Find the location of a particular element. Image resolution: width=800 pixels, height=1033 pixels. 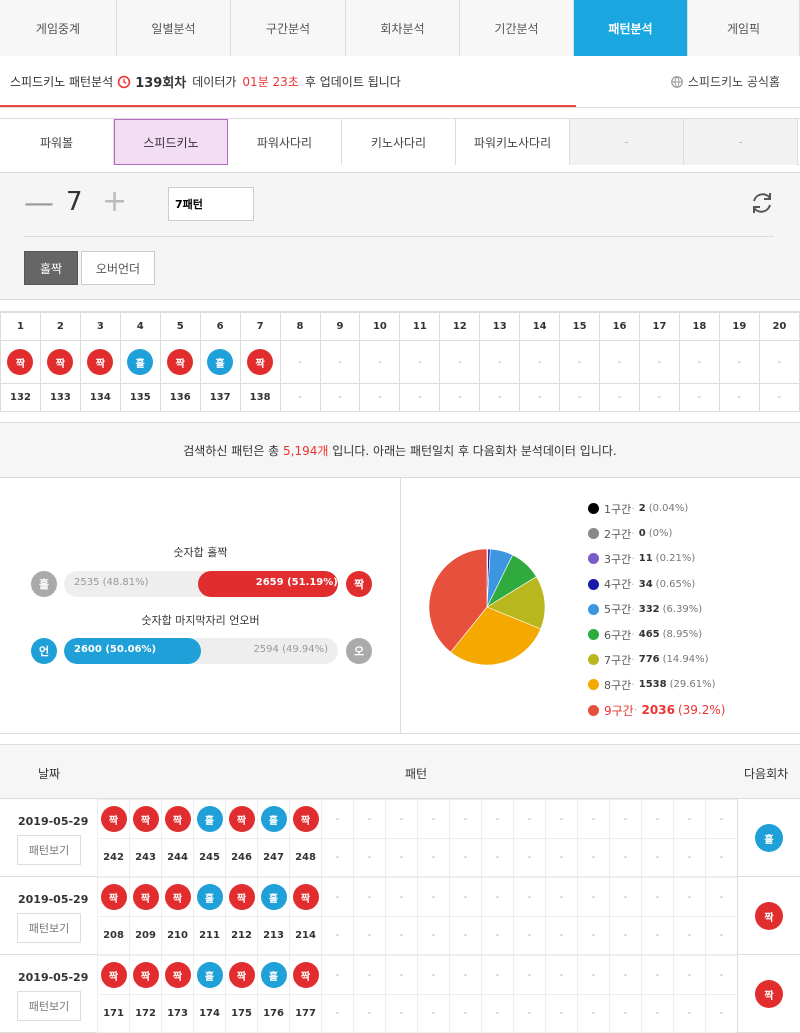

column-number: 10 is located at coordinates (380, 326).